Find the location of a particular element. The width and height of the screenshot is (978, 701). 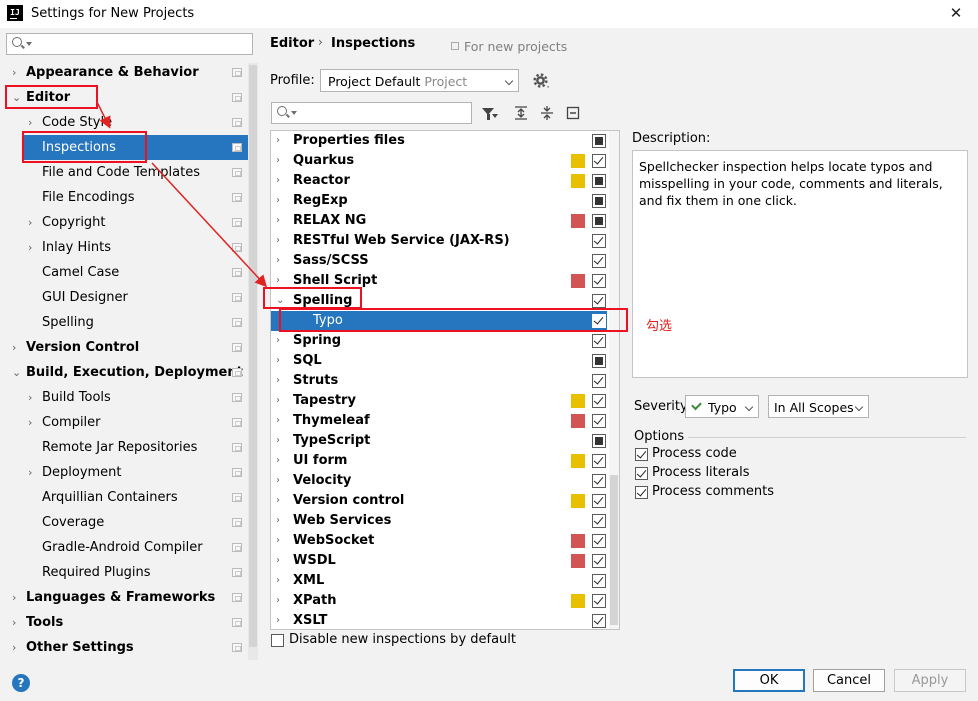

sidebar-scrollbar-thumb is located at coordinates (253, 356).